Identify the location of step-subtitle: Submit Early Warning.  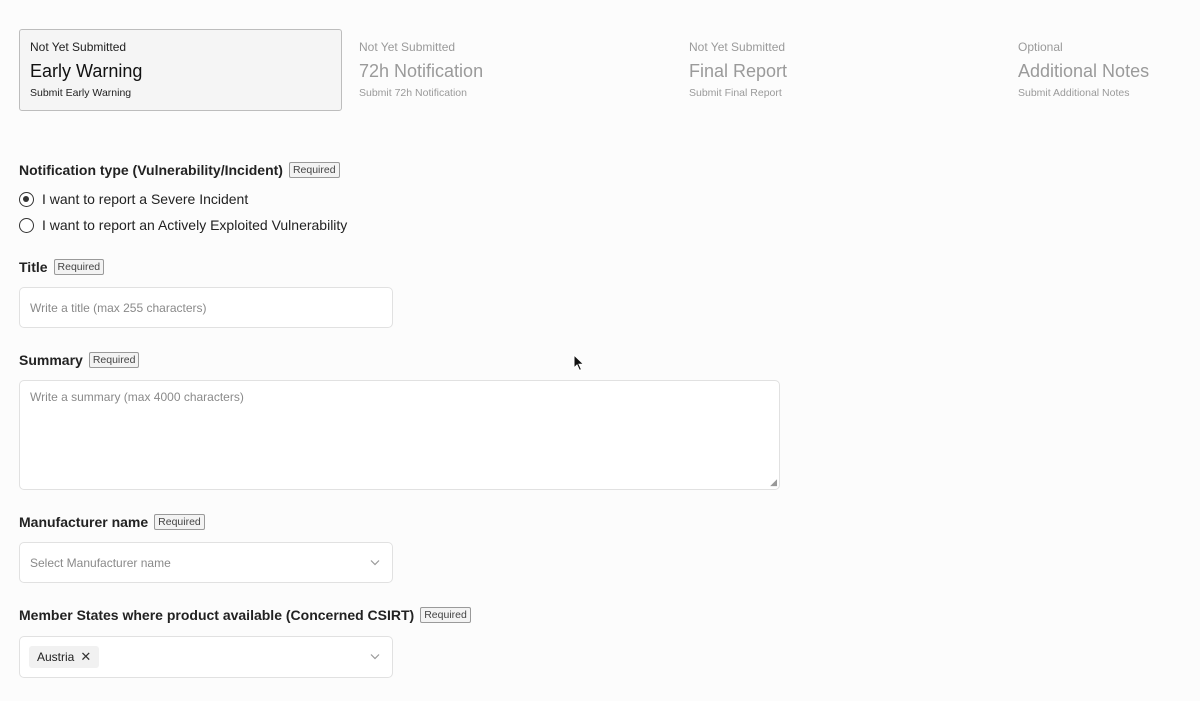
(81, 93).